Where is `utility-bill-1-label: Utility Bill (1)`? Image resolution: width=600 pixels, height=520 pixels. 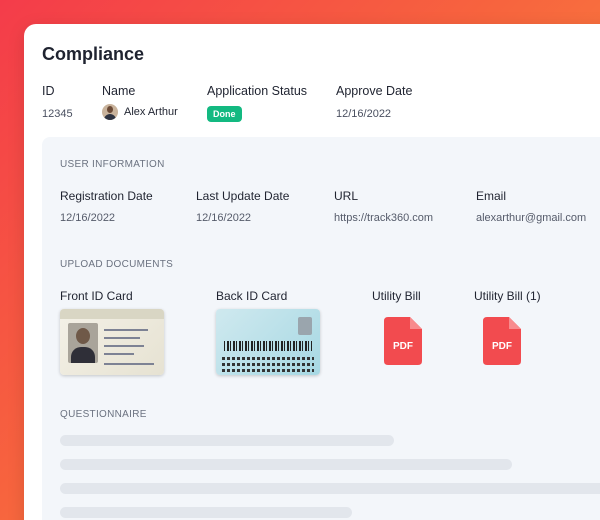 utility-bill-1-label: Utility Bill (1) is located at coordinates (507, 296).